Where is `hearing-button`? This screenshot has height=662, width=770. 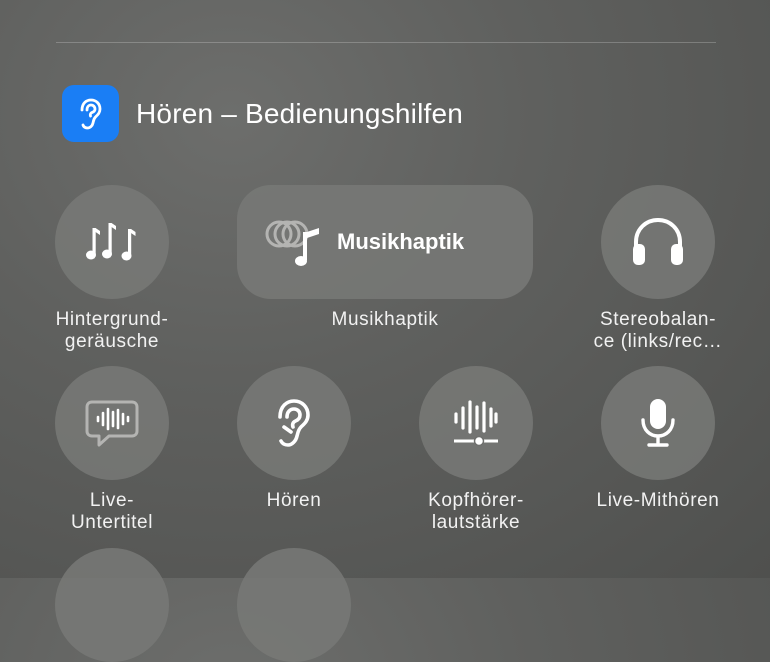 hearing-button is located at coordinates (294, 423).